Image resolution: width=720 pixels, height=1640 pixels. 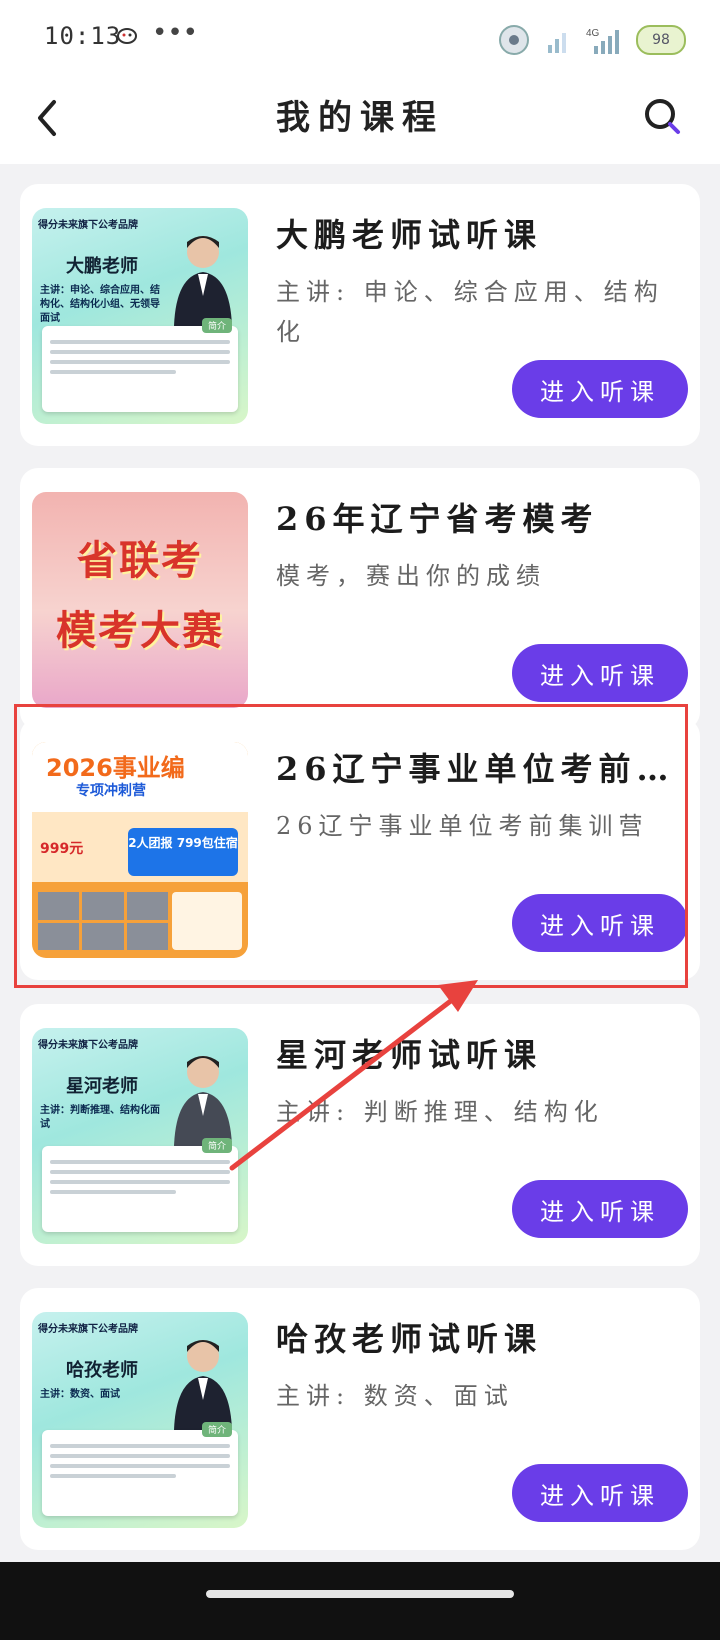 What do you see at coordinates (661, 40) in the screenshot?
I see `battery-indicator: 98` at bounding box center [661, 40].